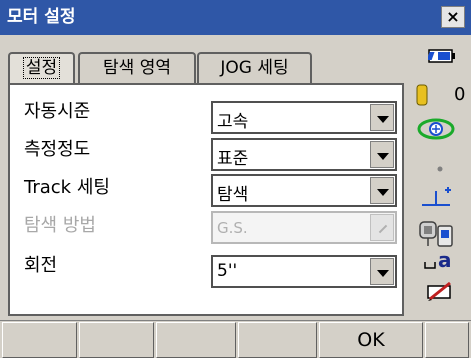 This screenshot has width=471, height=358. I want to click on tab-settings: 설정, so click(41, 68).